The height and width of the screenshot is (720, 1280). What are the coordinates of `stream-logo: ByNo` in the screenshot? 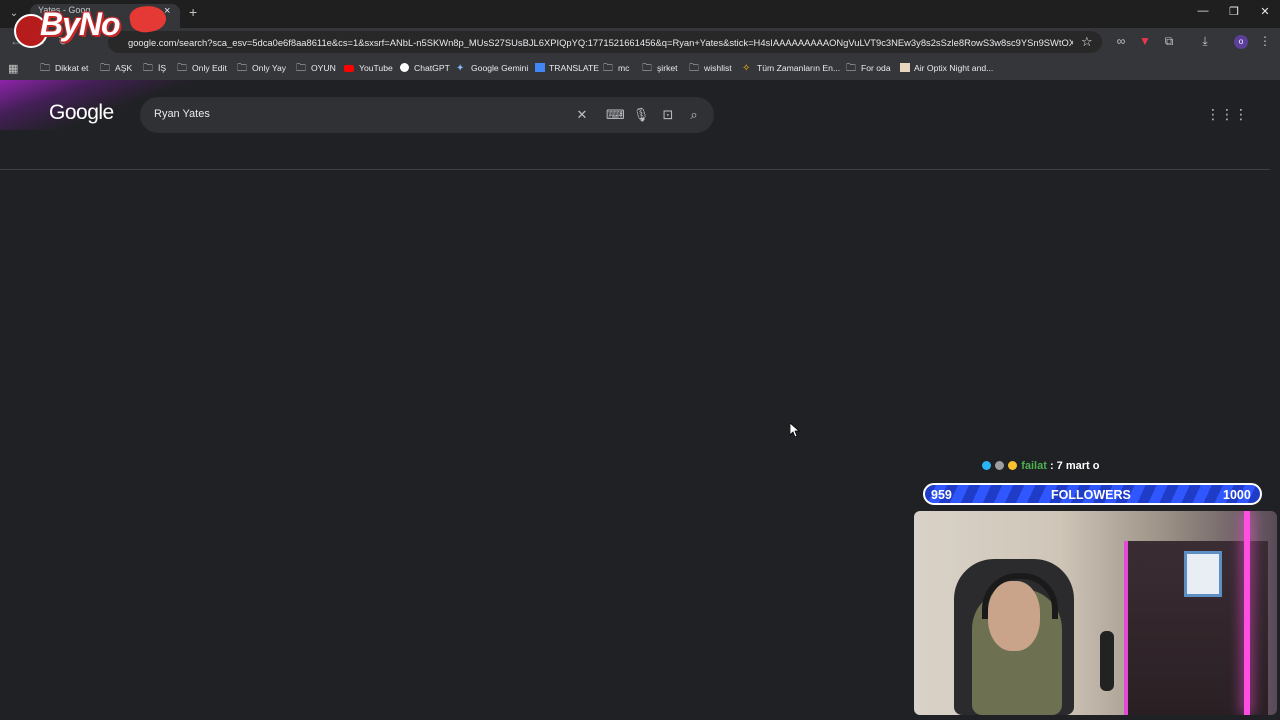 It's located at (89, 25).